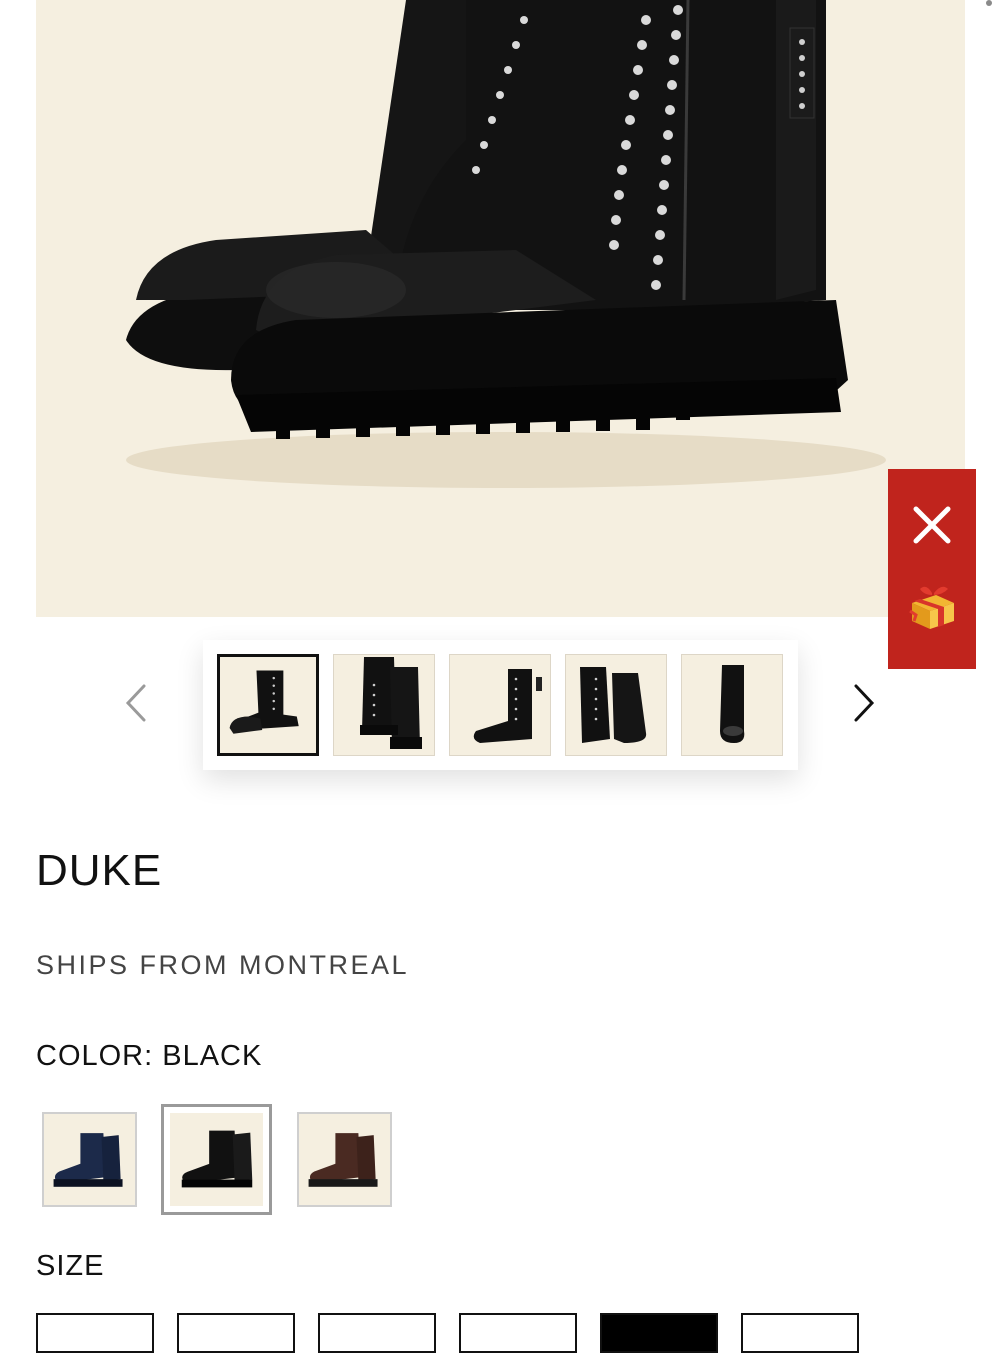  Describe the element at coordinates (223, 965) in the screenshot. I see `shipping-note: SHIPS FROM MONTREAL` at that location.